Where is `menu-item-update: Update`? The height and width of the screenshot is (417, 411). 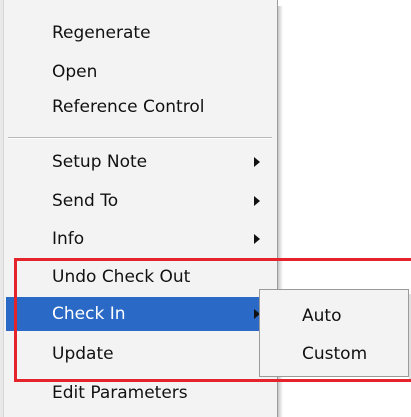 menu-item-update: Update is located at coordinates (140, 354).